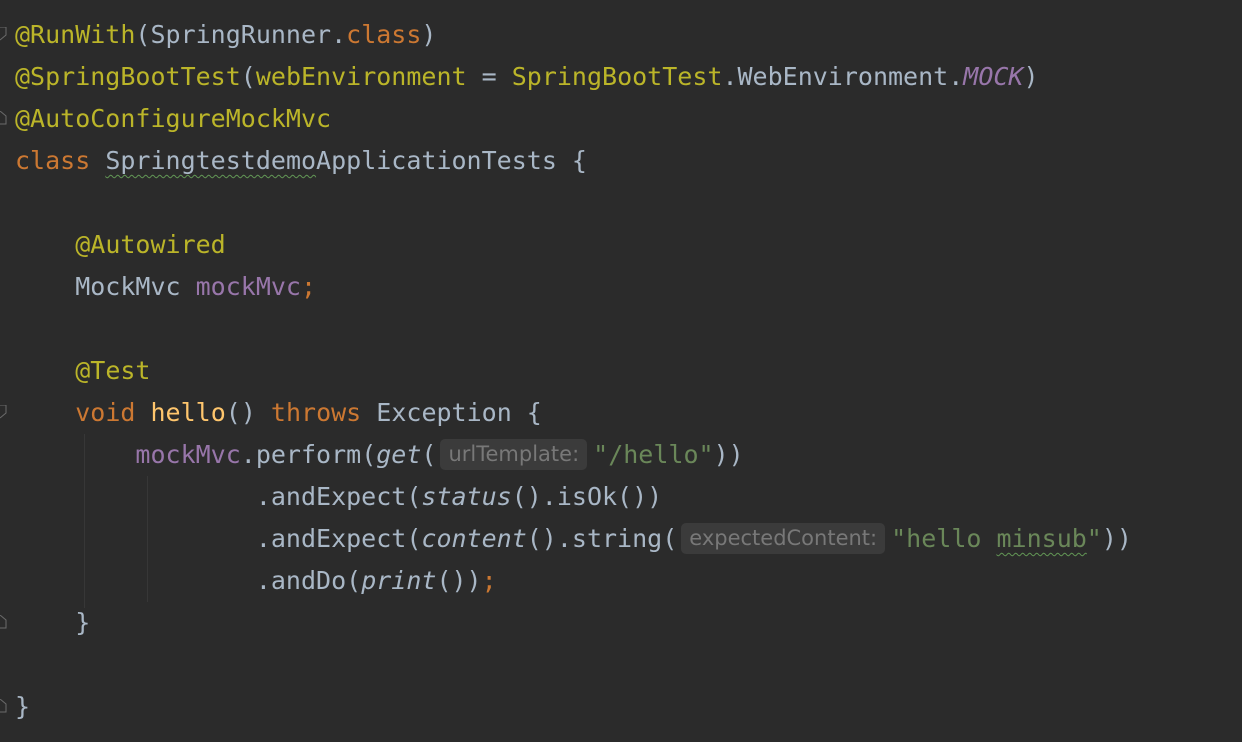 The height and width of the screenshot is (742, 1242). What do you see at coordinates (617, 76) in the screenshot?
I see `code-token: SpringBootTest` at bounding box center [617, 76].